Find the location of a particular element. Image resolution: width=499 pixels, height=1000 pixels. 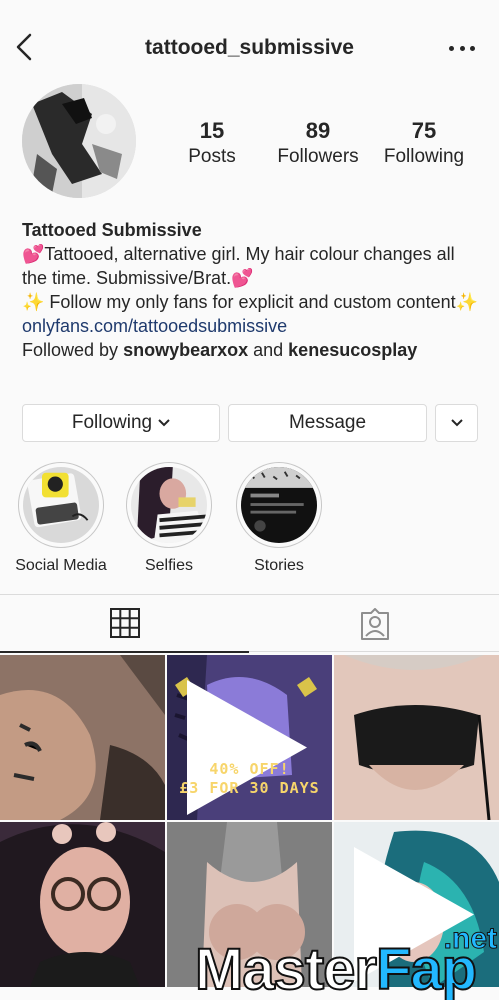

posts-count: 15 is located at coordinates (212, 130).